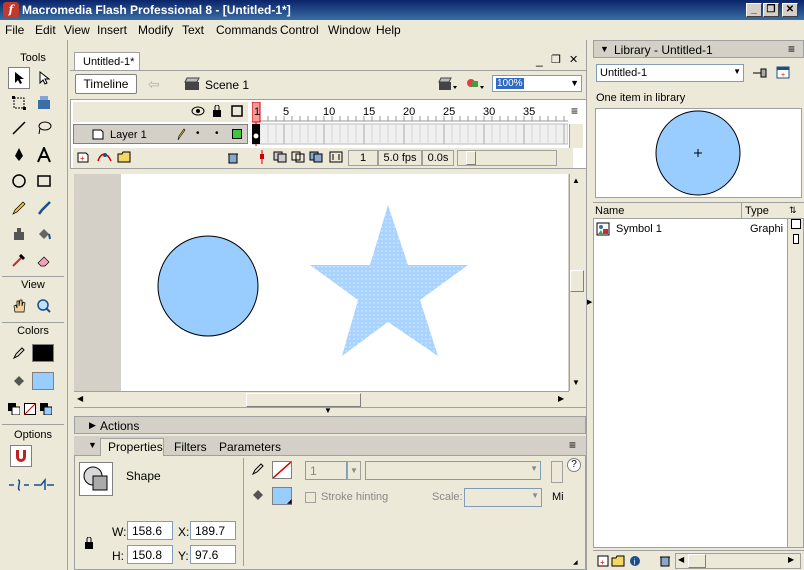  Describe the element at coordinates (330, 425) in the screenshot. I see `actions-panel-header: ▶ Actions` at that location.